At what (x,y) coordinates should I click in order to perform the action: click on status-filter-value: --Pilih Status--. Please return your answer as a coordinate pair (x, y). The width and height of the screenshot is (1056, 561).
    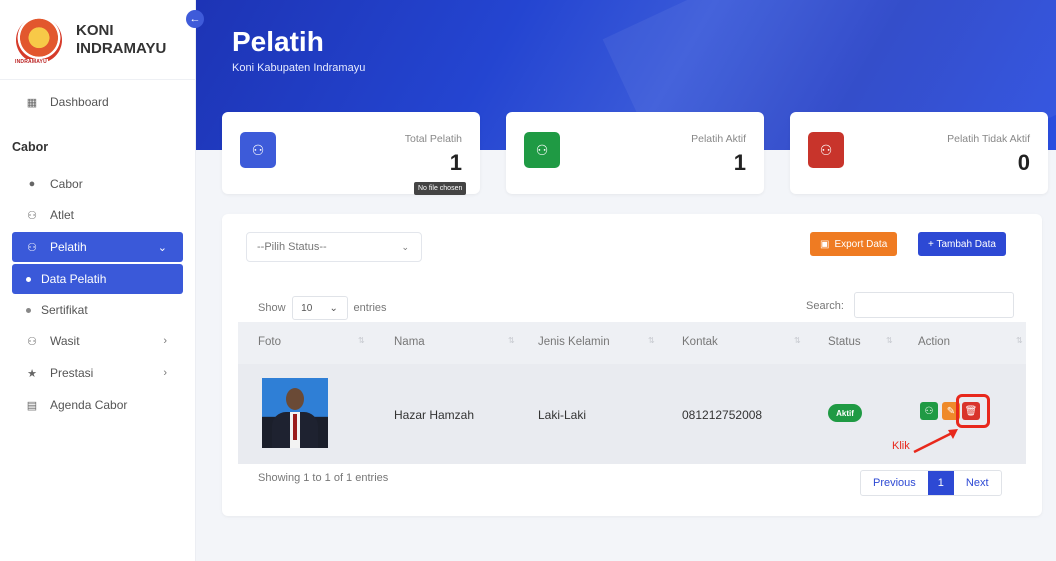
    Looking at the image, I should click on (292, 247).